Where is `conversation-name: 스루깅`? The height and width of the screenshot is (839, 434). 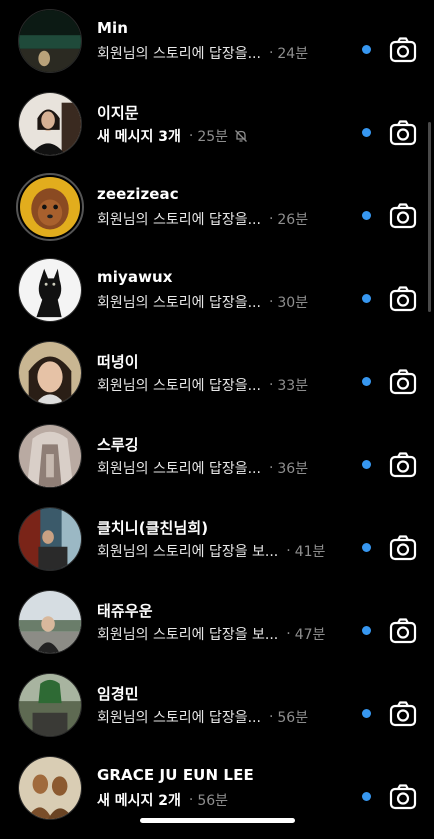
conversation-name: 스루깅 is located at coordinates (118, 445).